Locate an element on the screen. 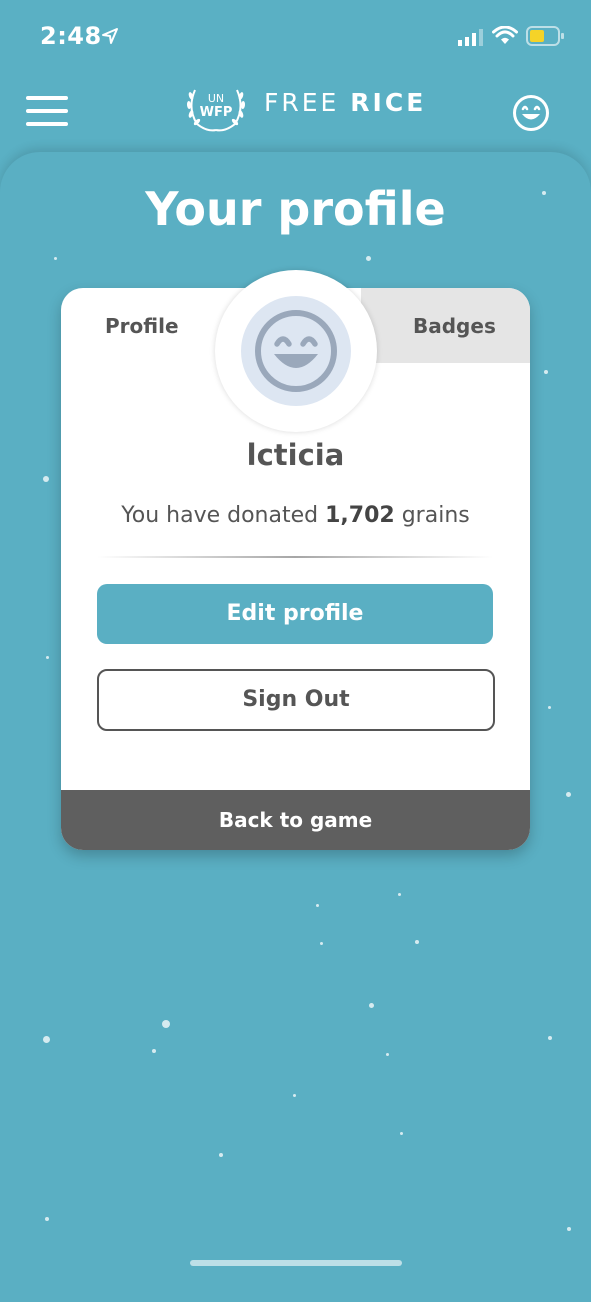  hamburger-menu-icon is located at coordinates (47, 111).